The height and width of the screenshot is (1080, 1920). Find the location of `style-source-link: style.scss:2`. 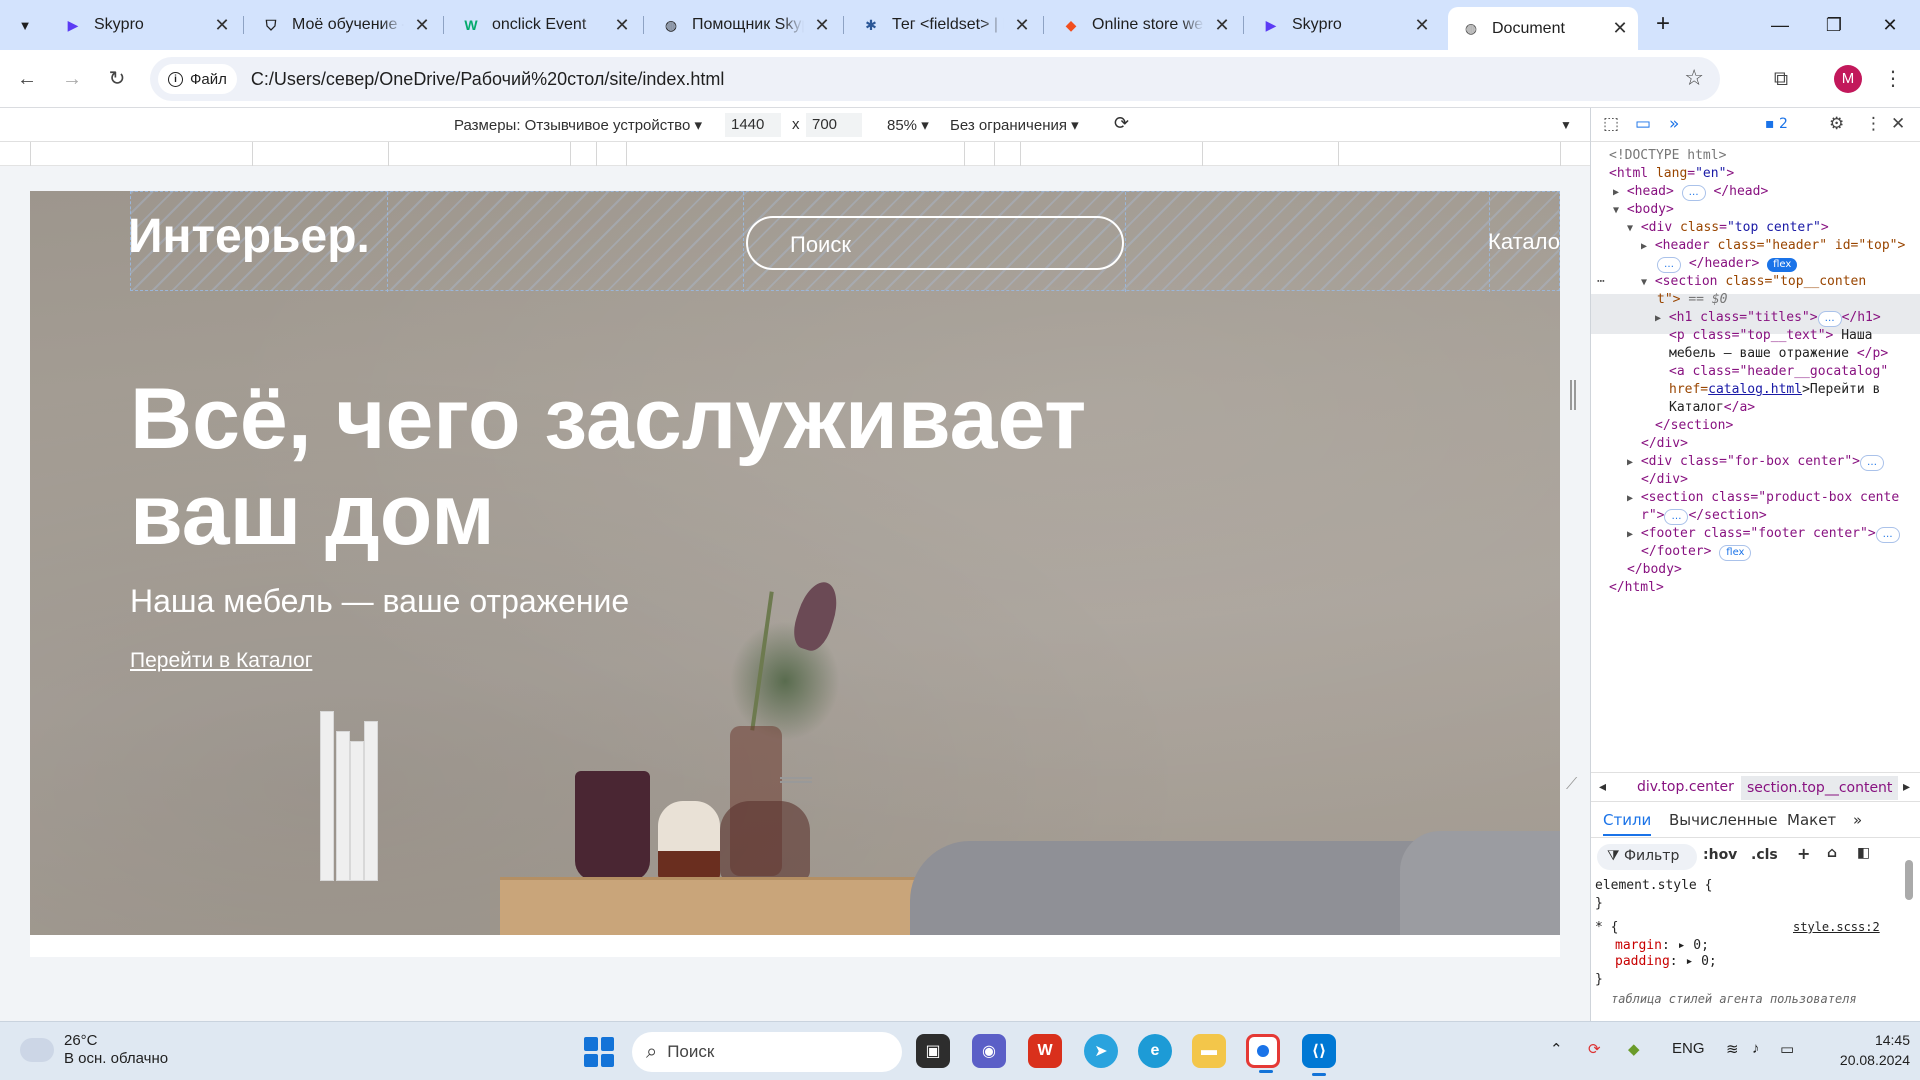

style-source-link: style.scss:2 is located at coordinates (1836, 927).